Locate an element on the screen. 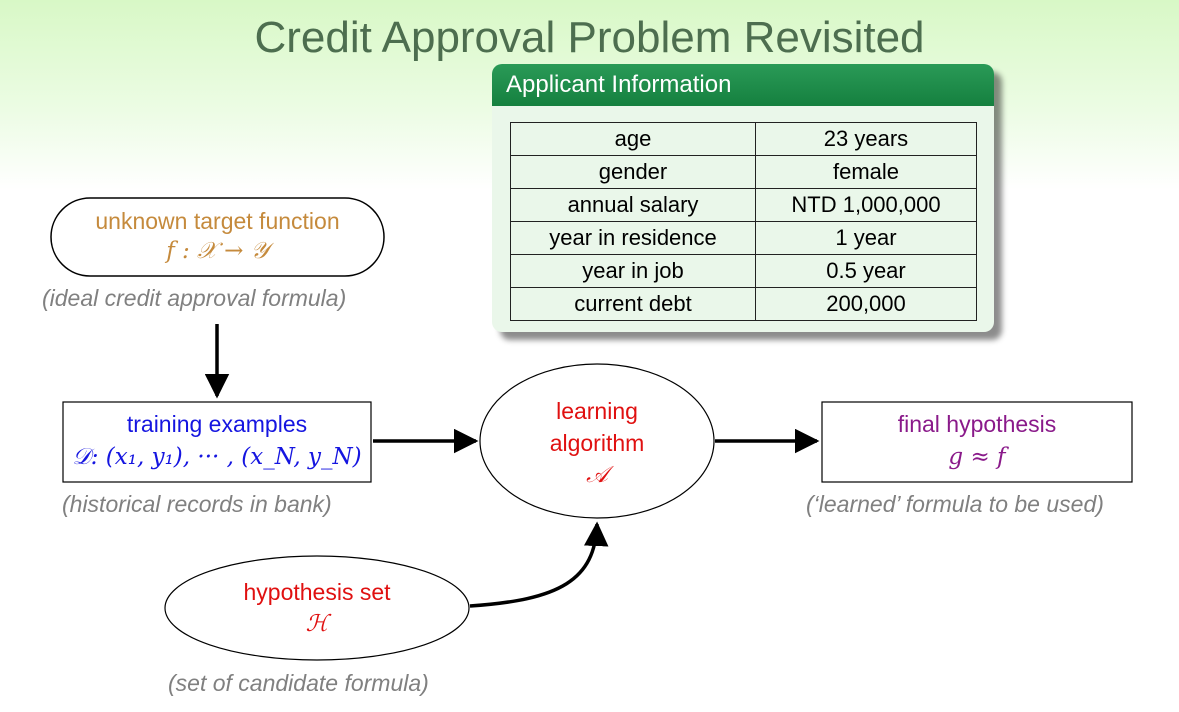 The image size is (1179, 712). final-hypothesis-note: (‘learned’ formula to be used) is located at coordinates (955, 504).